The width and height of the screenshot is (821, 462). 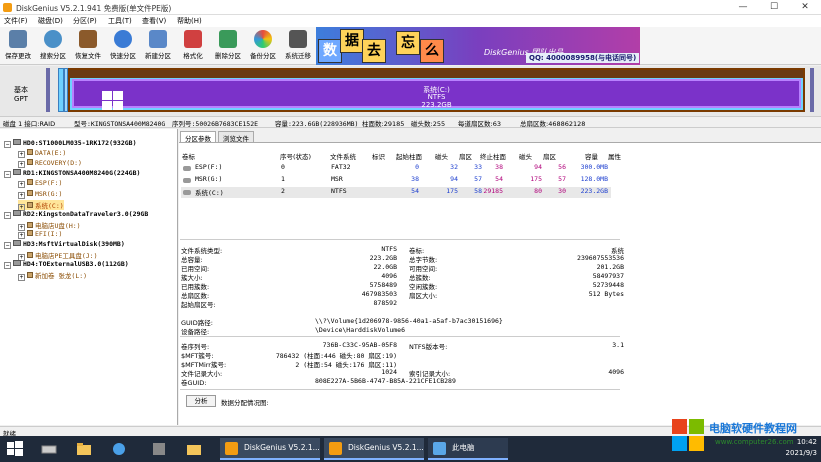 What do you see at coordinates (48, 90) in the screenshot?
I see `prev-disk-arrow` at bounding box center [48, 90].